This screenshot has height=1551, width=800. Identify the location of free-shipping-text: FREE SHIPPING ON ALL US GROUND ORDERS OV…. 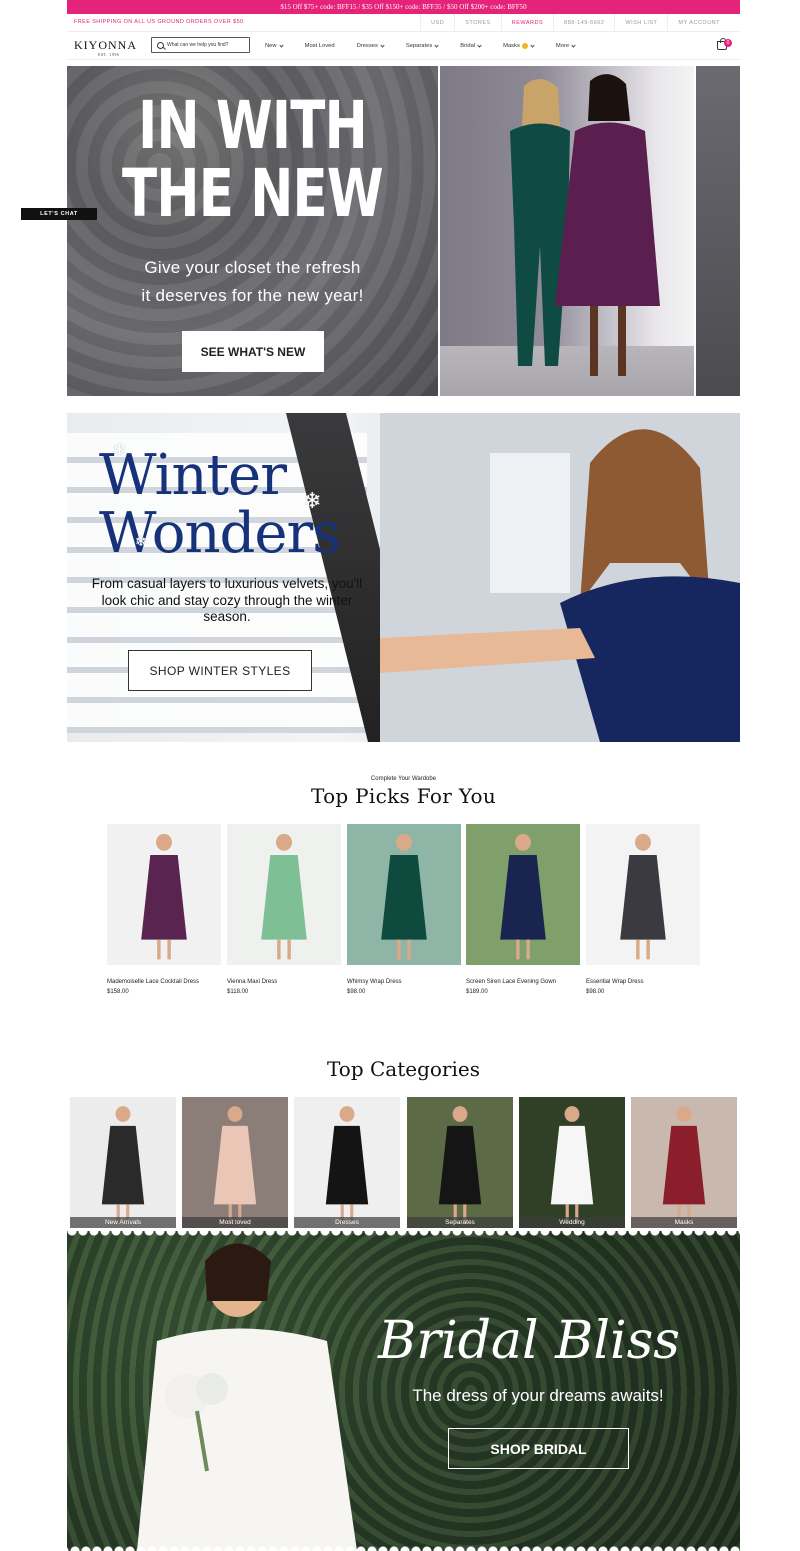
(158, 22).